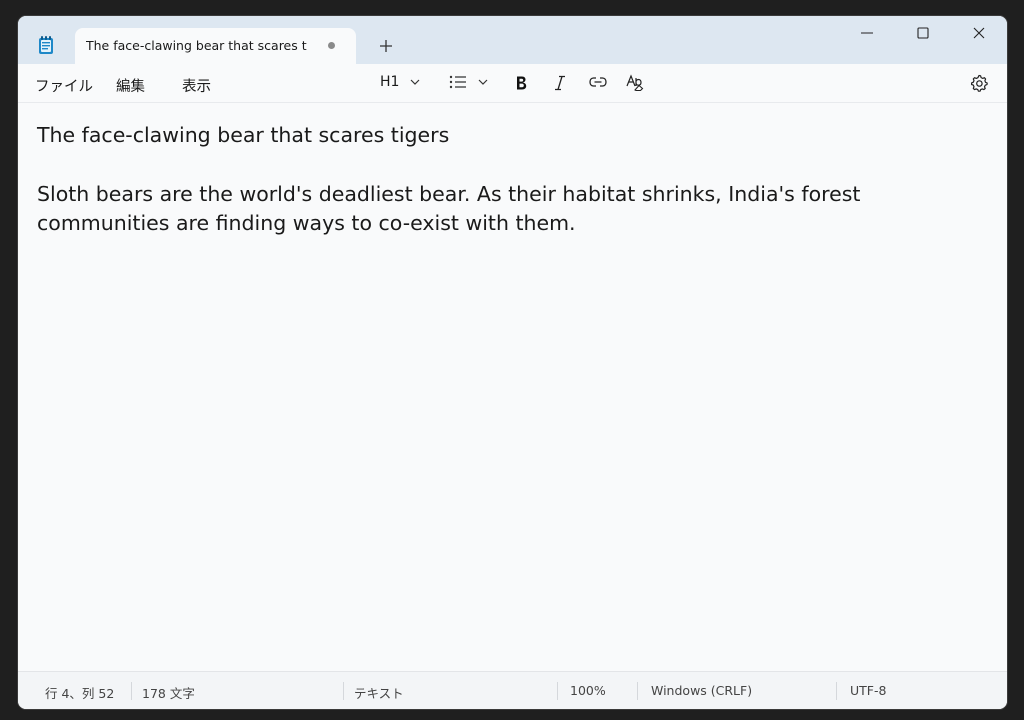  I want to click on close-icon, so click(979, 33).